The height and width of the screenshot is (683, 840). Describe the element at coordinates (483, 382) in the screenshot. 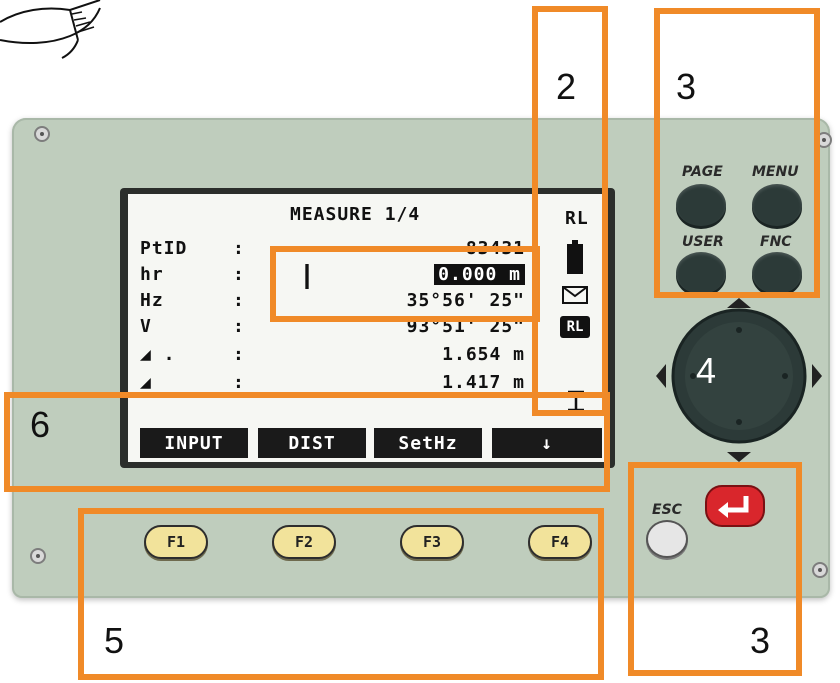

I see `row-value-horizontal-distance: 1.417 m` at that location.